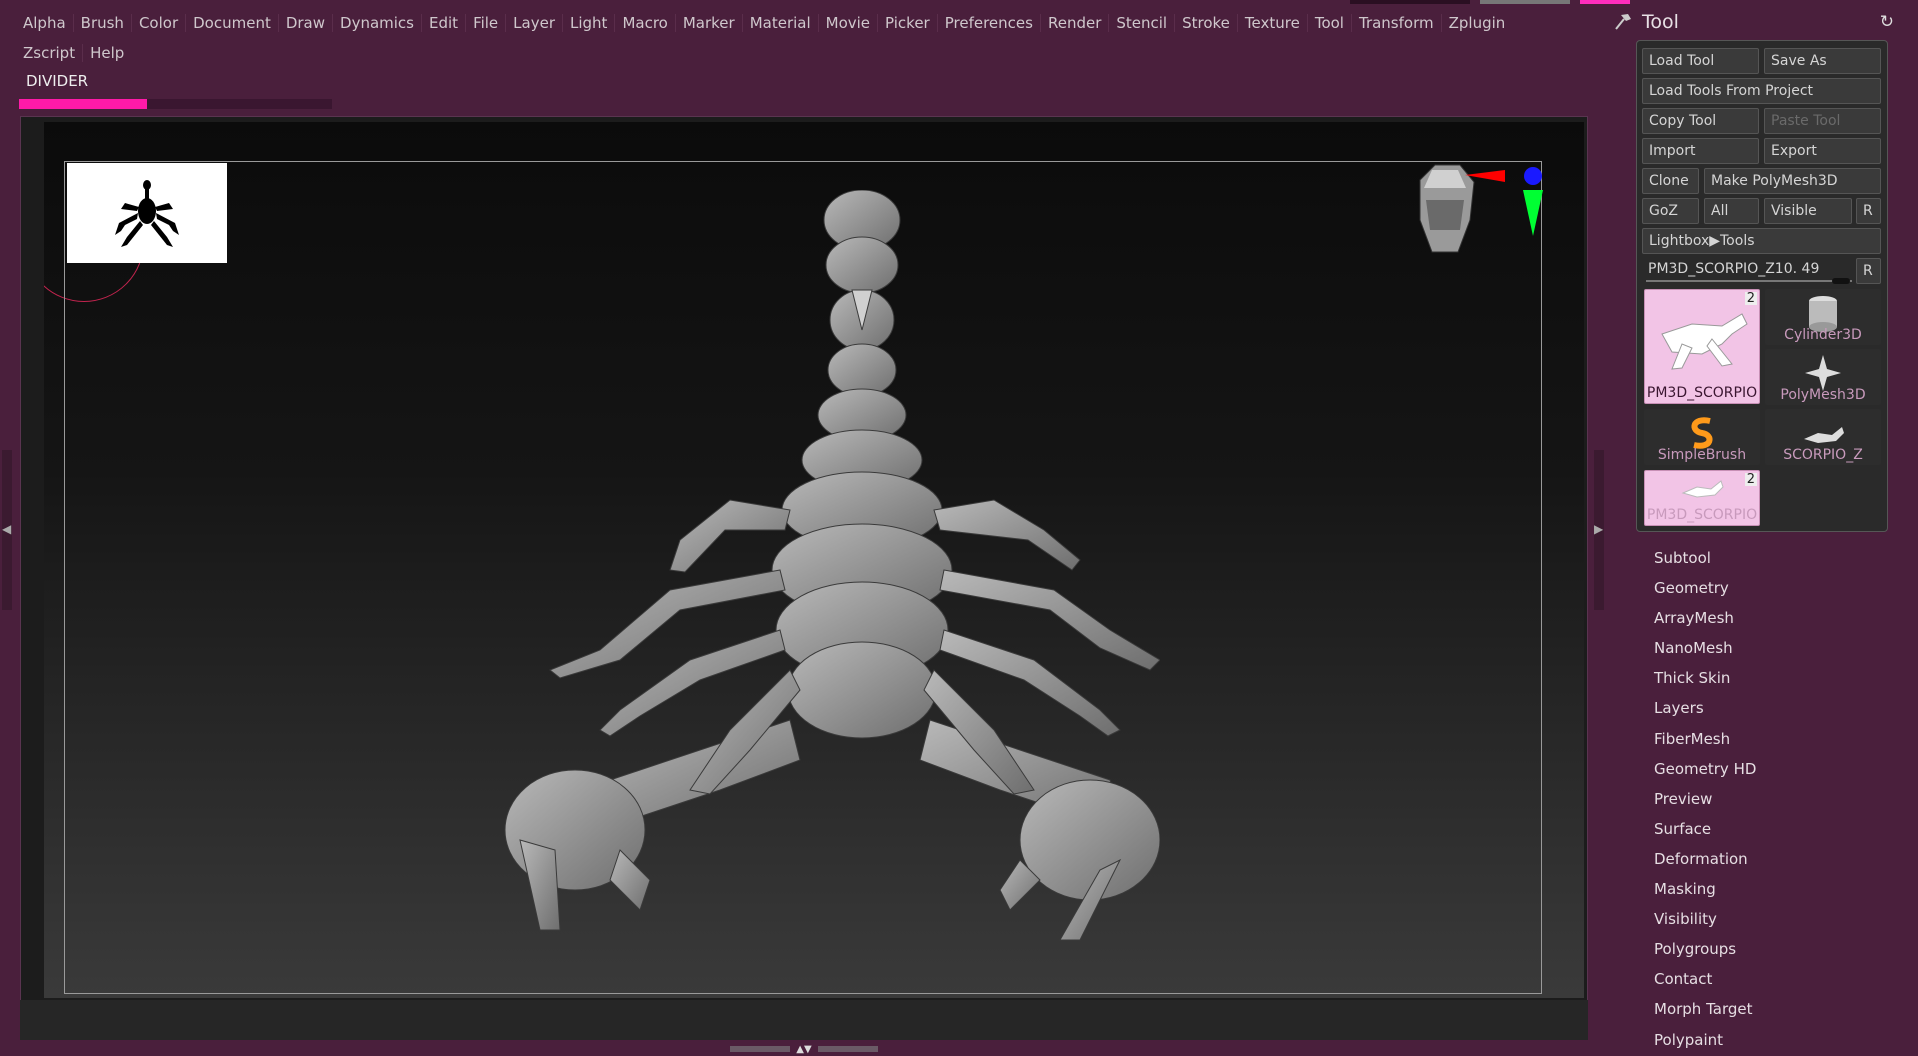 This screenshot has height=1056, width=1918. Describe the element at coordinates (1769, 1009) in the screenshot. I see `section-morph-target: Morph Target` at that location.